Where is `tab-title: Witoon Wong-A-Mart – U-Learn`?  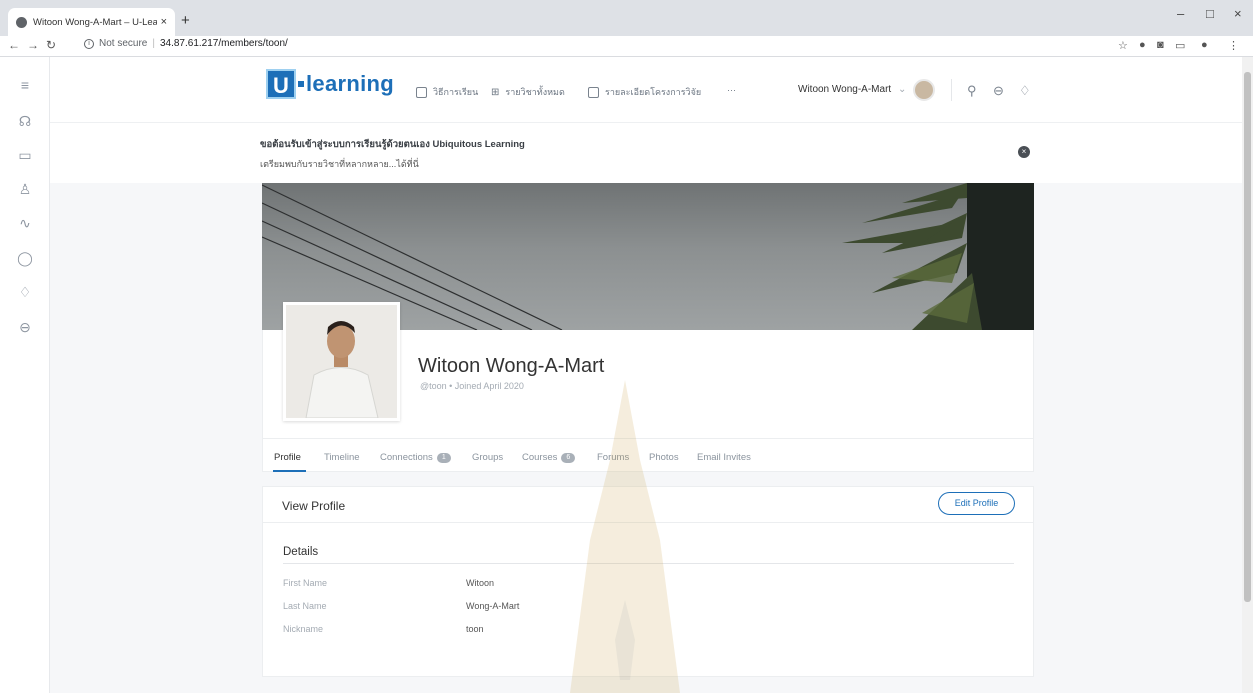 tab-title: Witoon Wong-A-Mart – U-Learn is located at coordinates (95, 22).